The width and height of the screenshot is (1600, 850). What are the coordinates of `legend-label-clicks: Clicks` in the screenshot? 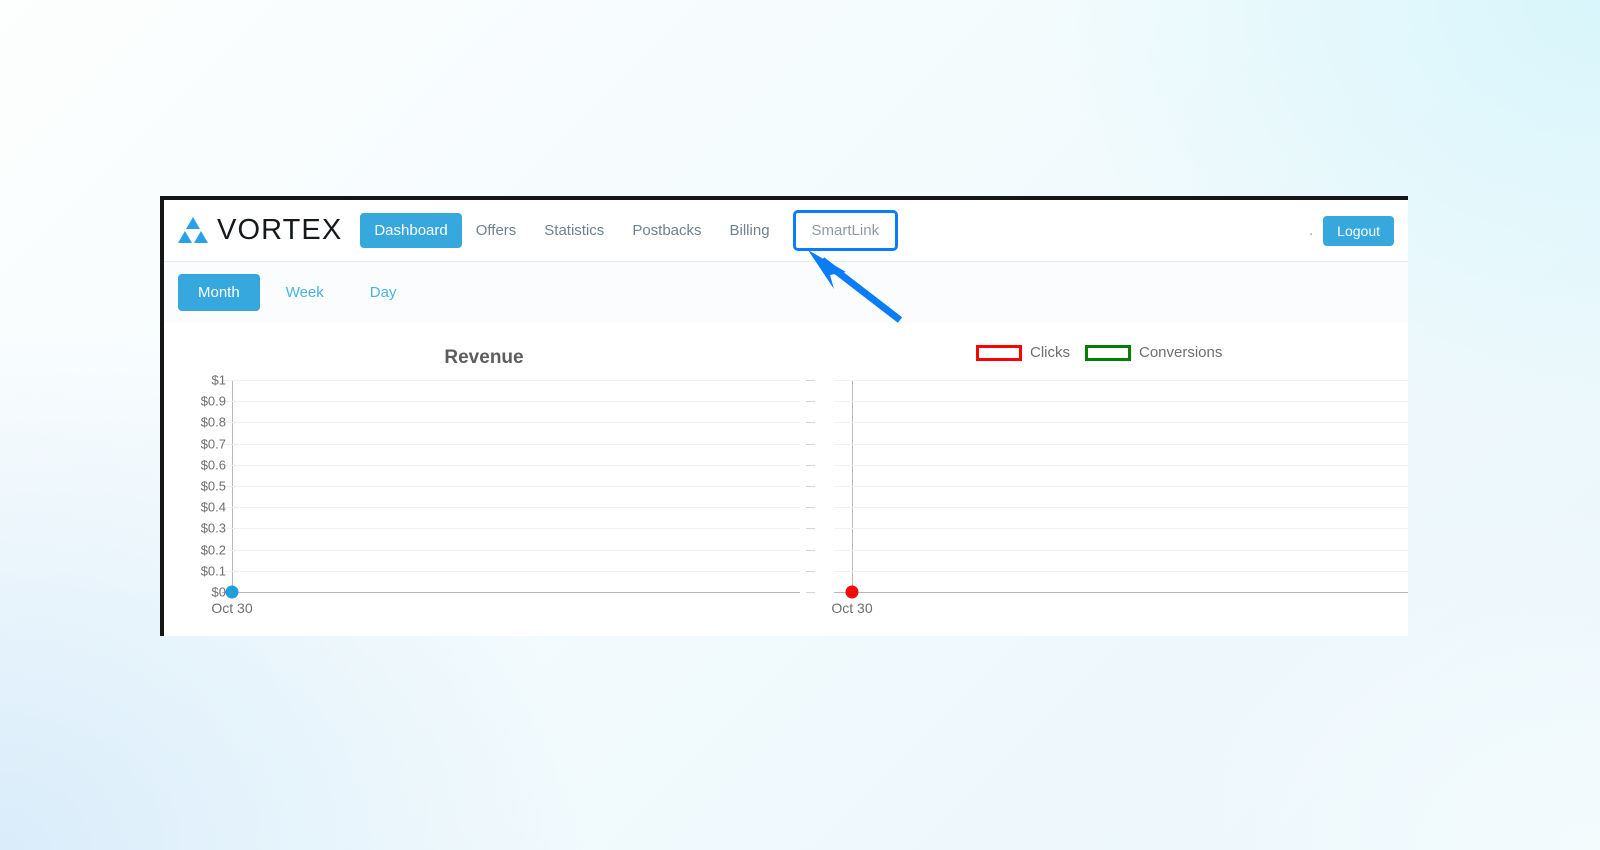 It's located at (1050, 352).